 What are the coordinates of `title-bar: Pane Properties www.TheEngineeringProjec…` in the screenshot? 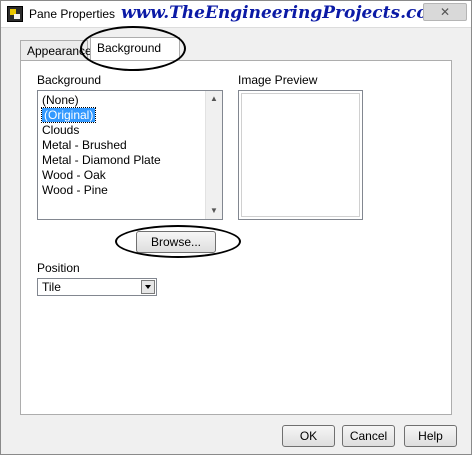 It's located at (236, 14).